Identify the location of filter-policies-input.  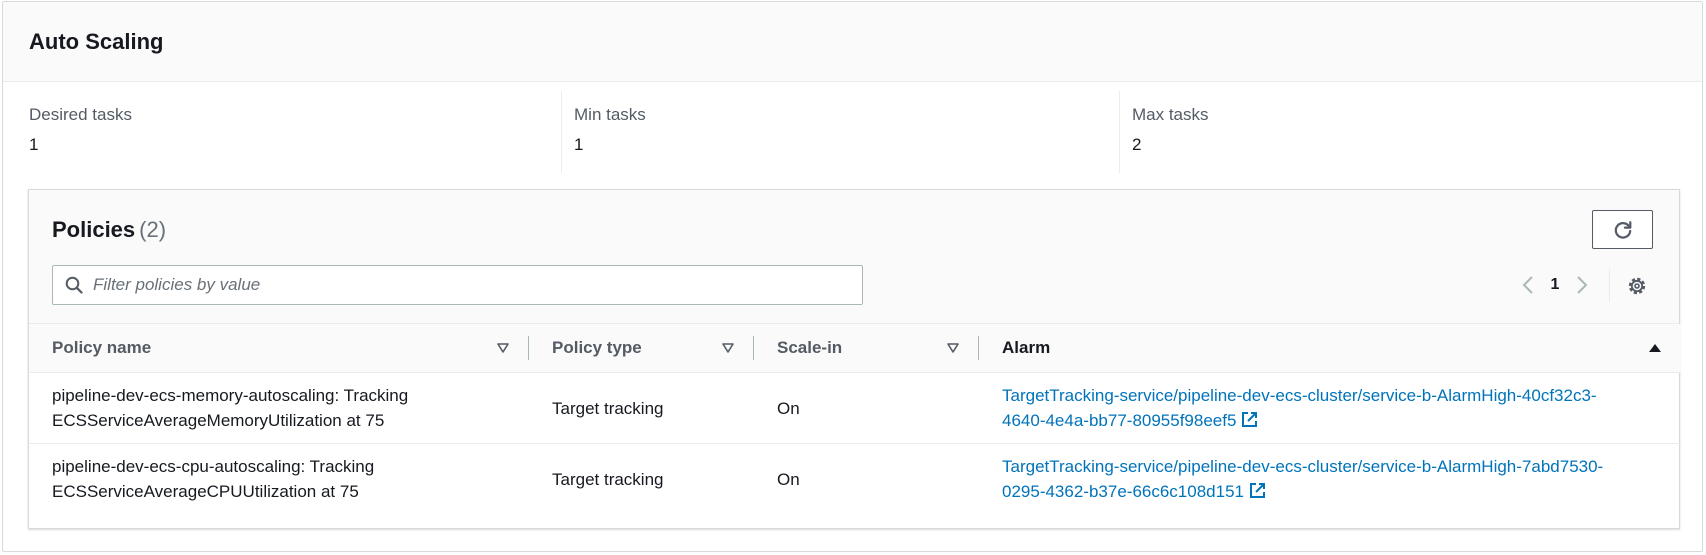
(473, 285).